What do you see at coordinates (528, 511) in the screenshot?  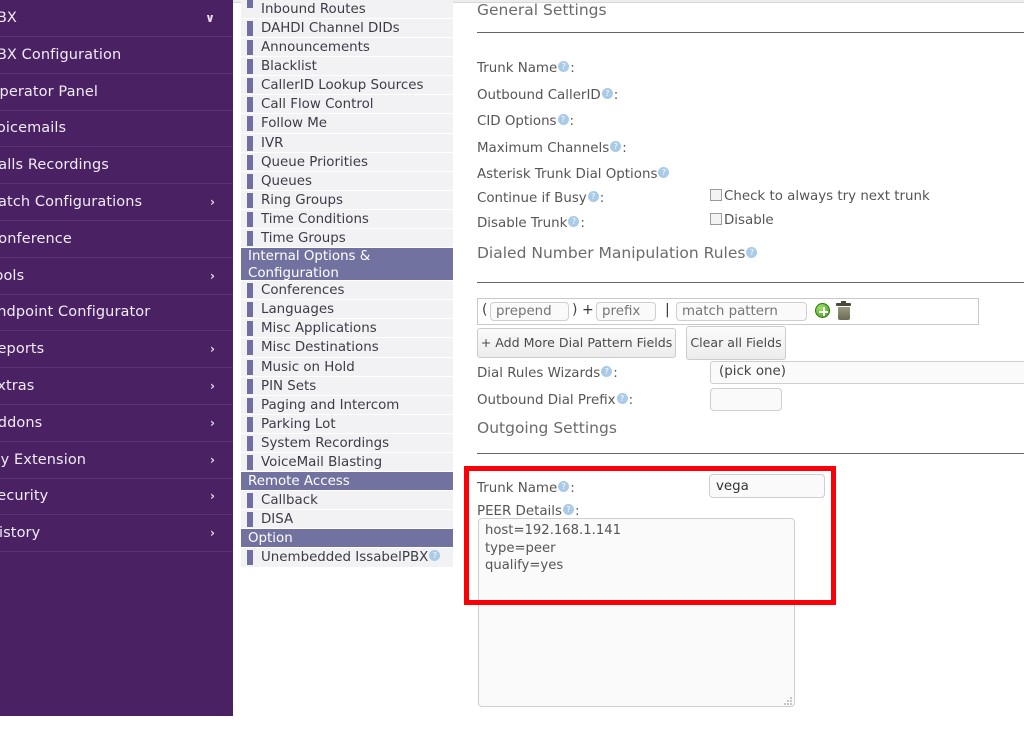 I see `peer-details-label: PEER Details?:` at bounding box center [528, 511].